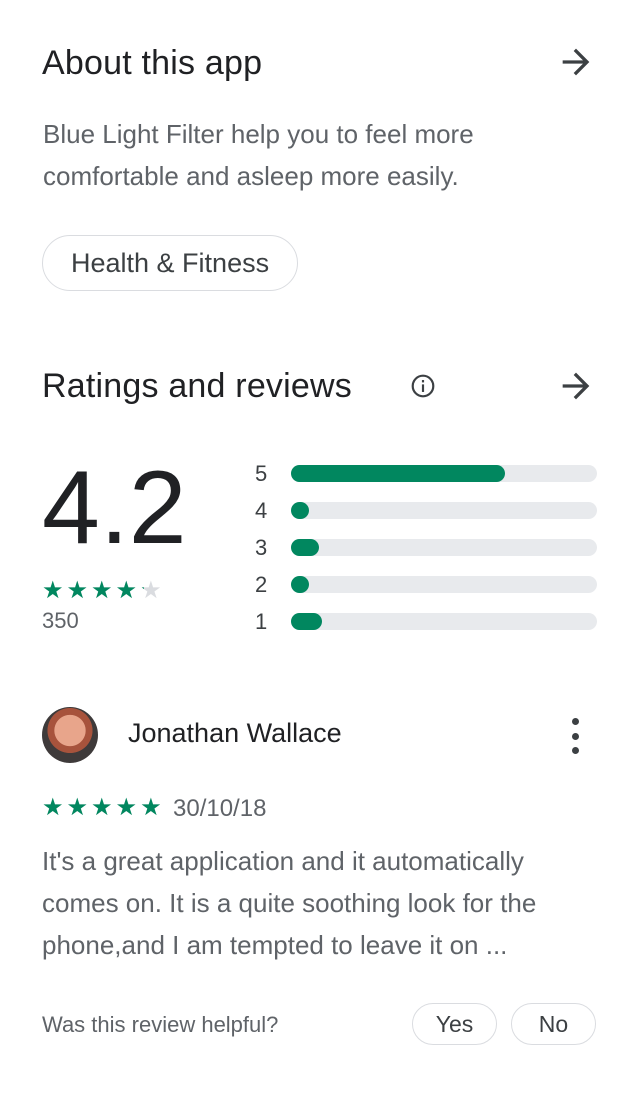 The image size is (640, 1093). I want to click on histogram-row: 5, so click(427, 473).